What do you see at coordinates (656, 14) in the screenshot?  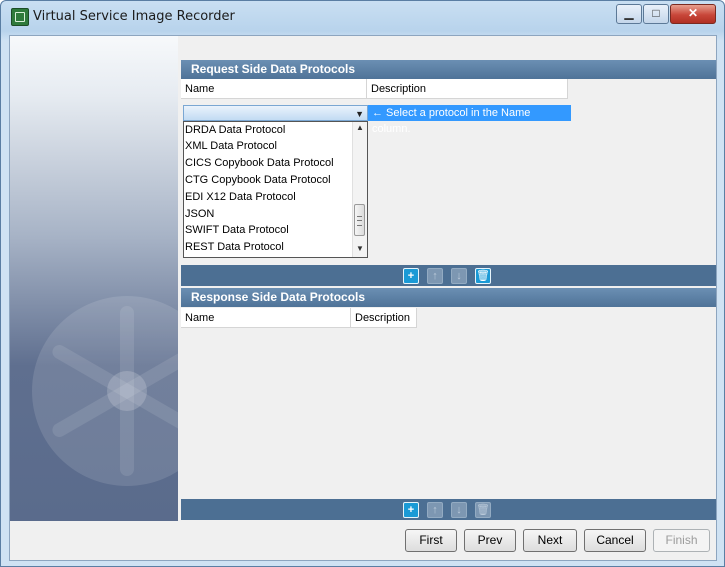 I see `maximize-button: □` at bounding box center [656, 14].